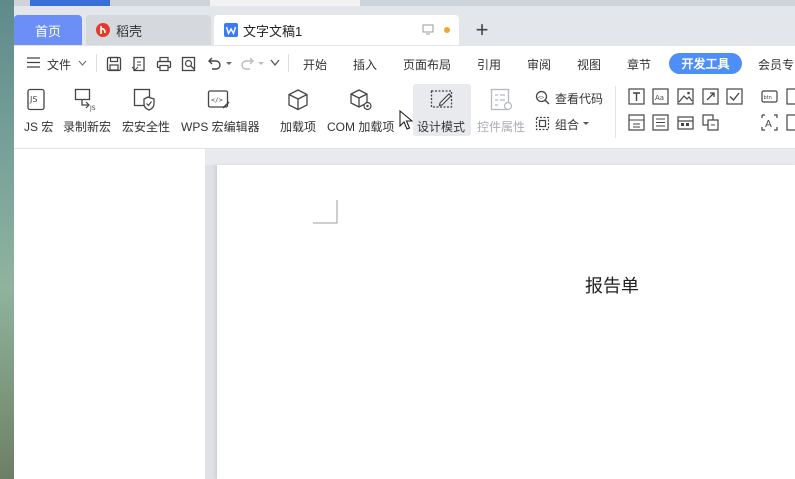 The height and width of the screenshot is (479, 795). Describe the element at coordinates (360, 126) in the screenshot. I see `com-addins-label: COM 加载项` at that location.